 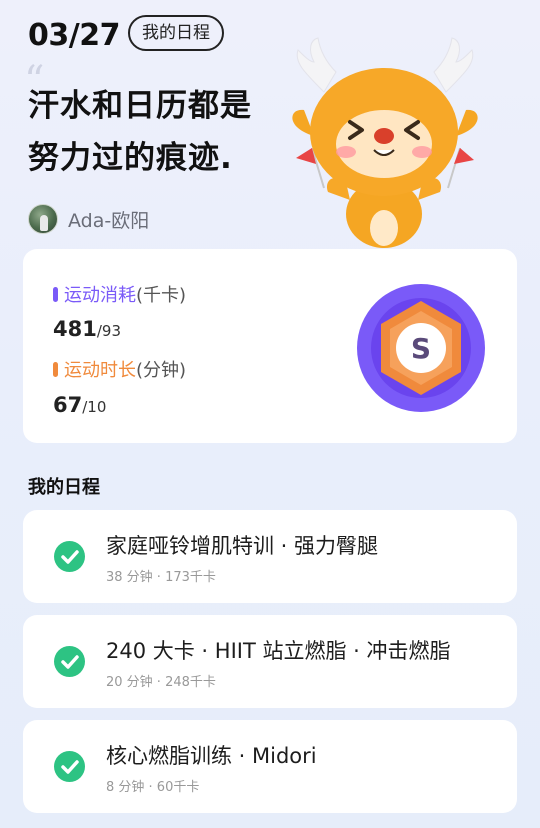 What do you see at coordinates (100, 370) in the screenshot?
I see `duration-label-text: 运动时长` at bounding box center [100, 370].